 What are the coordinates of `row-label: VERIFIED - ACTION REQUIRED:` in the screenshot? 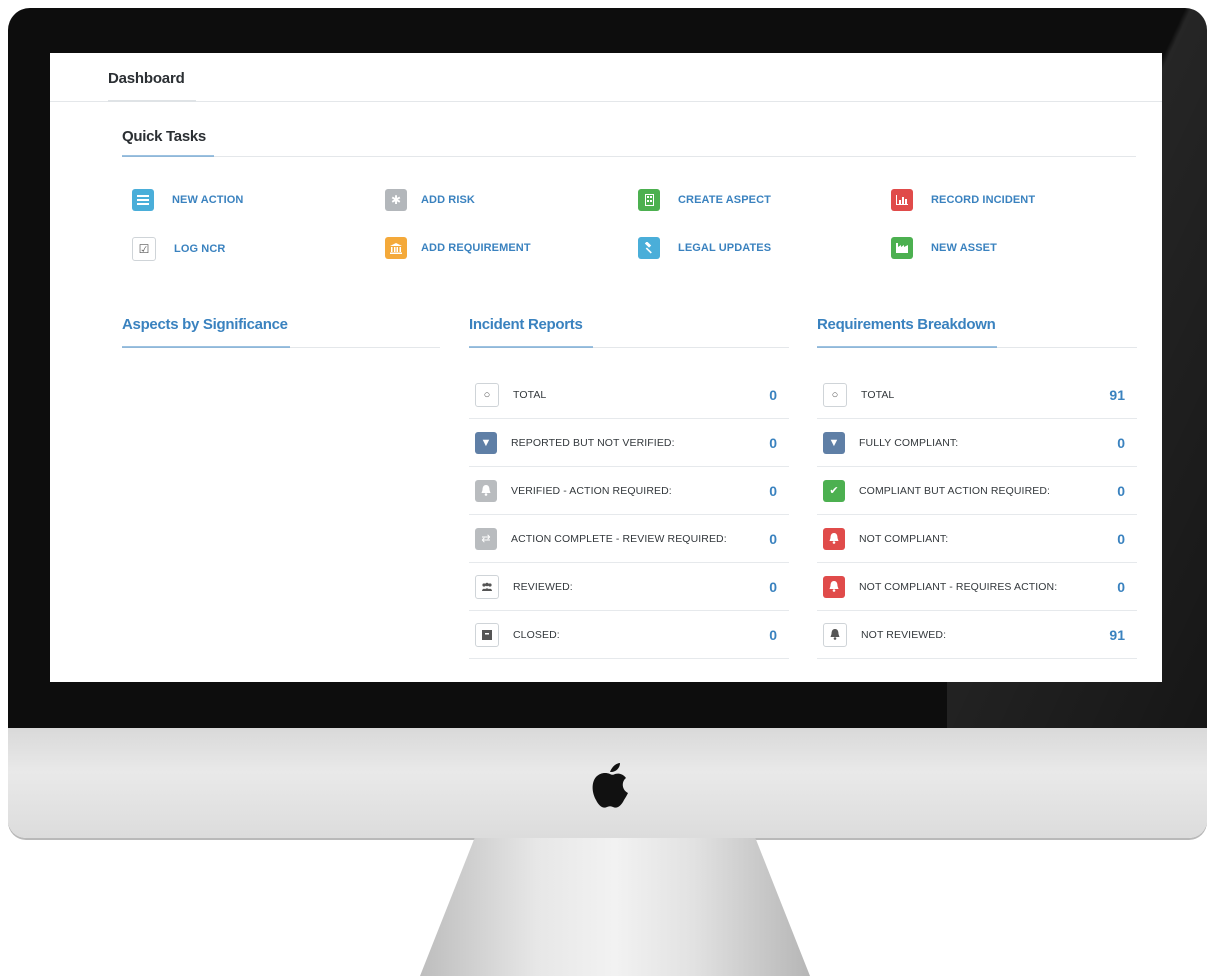 It's located at (591, 490).